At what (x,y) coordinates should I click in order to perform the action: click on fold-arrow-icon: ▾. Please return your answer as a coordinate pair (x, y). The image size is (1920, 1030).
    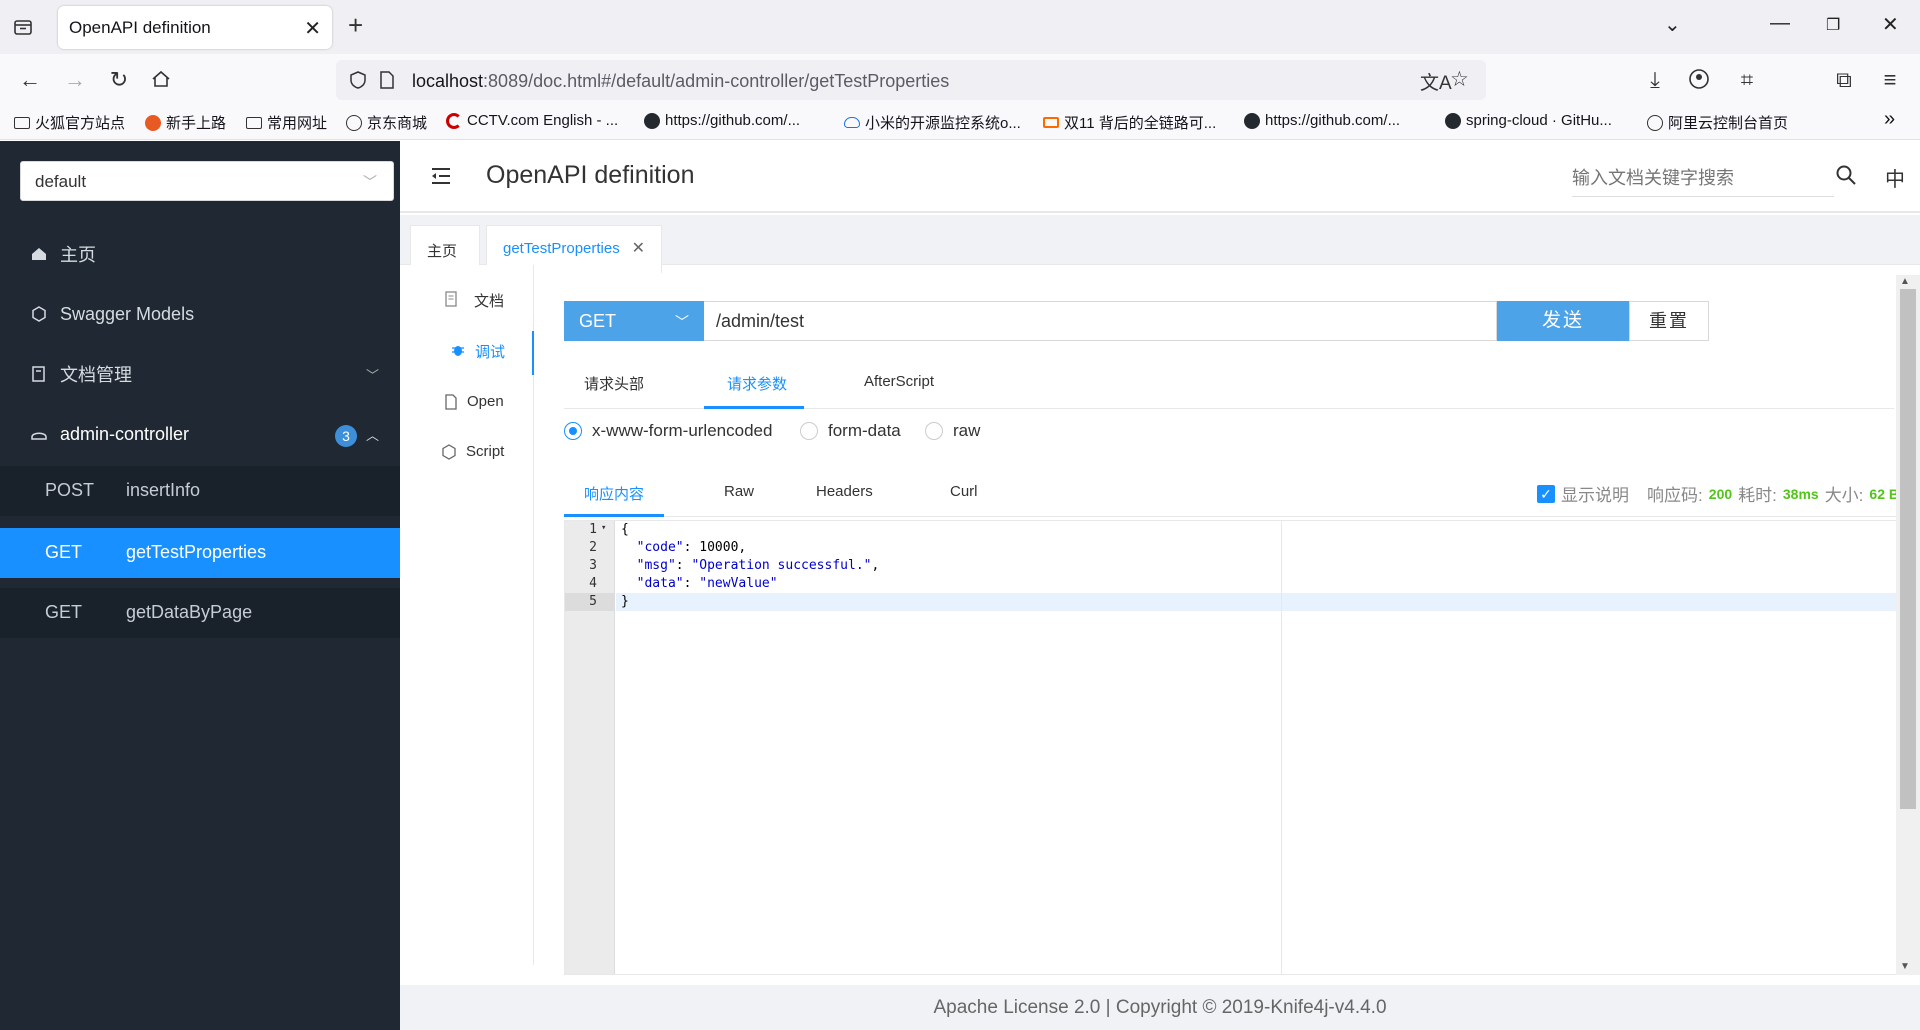
    Looking at the image, I should click on (603, 528).